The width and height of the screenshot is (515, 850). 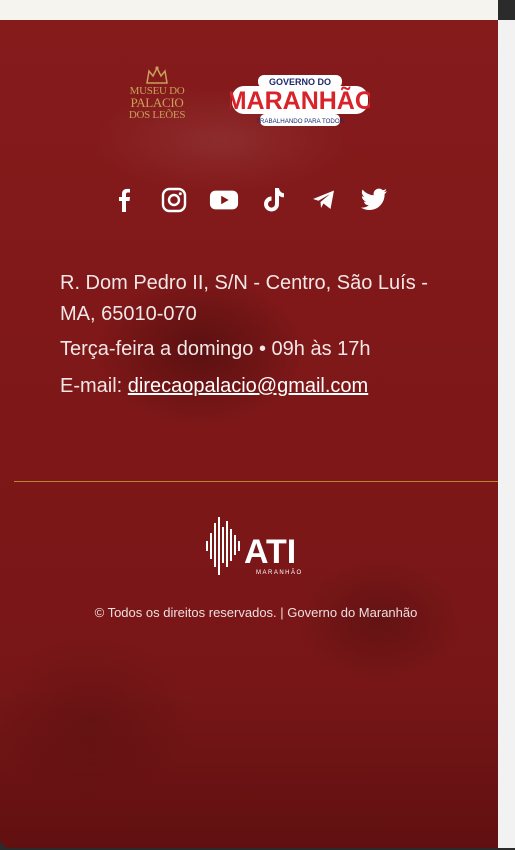 I want to click on svg-text: TRABALHANDO PARA TODOS, so click(x=300, y=121).